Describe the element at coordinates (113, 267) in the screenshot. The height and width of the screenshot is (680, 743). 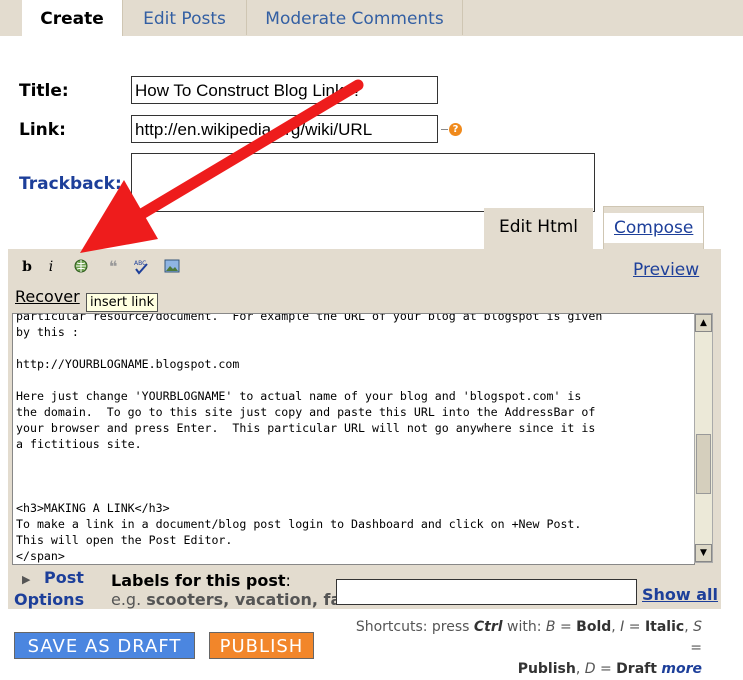
I see `quote-button: ❝` at that location.